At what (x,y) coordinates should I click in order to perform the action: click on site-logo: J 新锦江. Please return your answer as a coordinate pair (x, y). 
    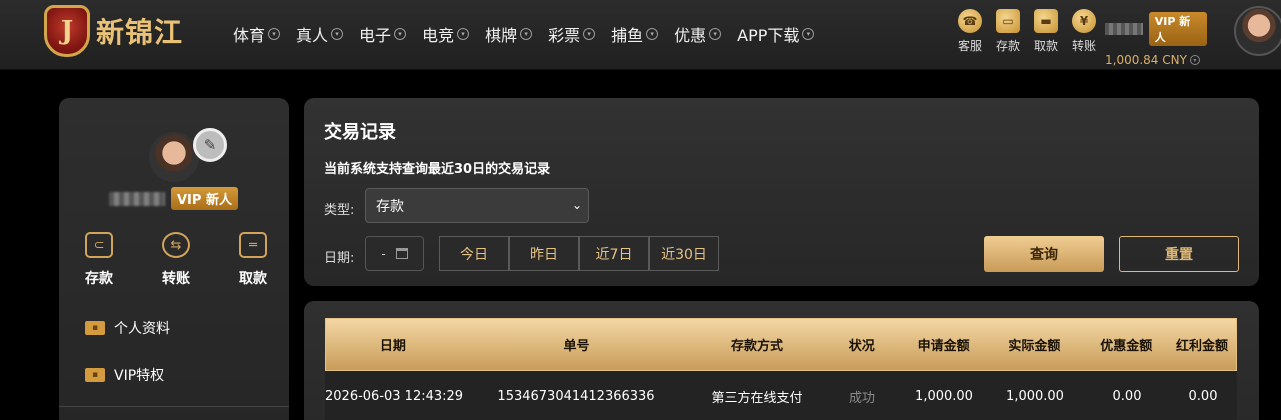
    Looking at the image, I should click on (113, 31).